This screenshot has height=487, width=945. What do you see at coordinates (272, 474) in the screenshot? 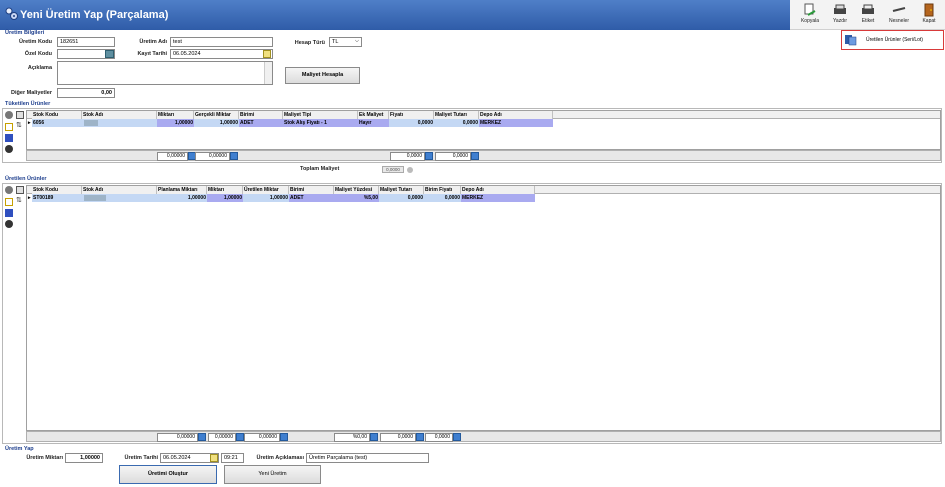
I see `new-production-button: Yeni Üretim` at bounding box center [272, 474].